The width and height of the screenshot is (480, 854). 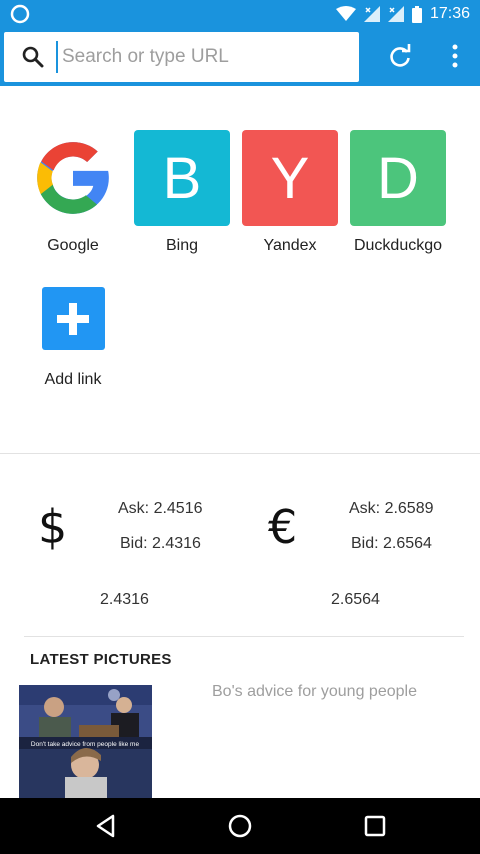 What do you see at coordinates (53, 527) in the screenshot?
I see `dollar-icon: $` at bounding box center [53, 527].